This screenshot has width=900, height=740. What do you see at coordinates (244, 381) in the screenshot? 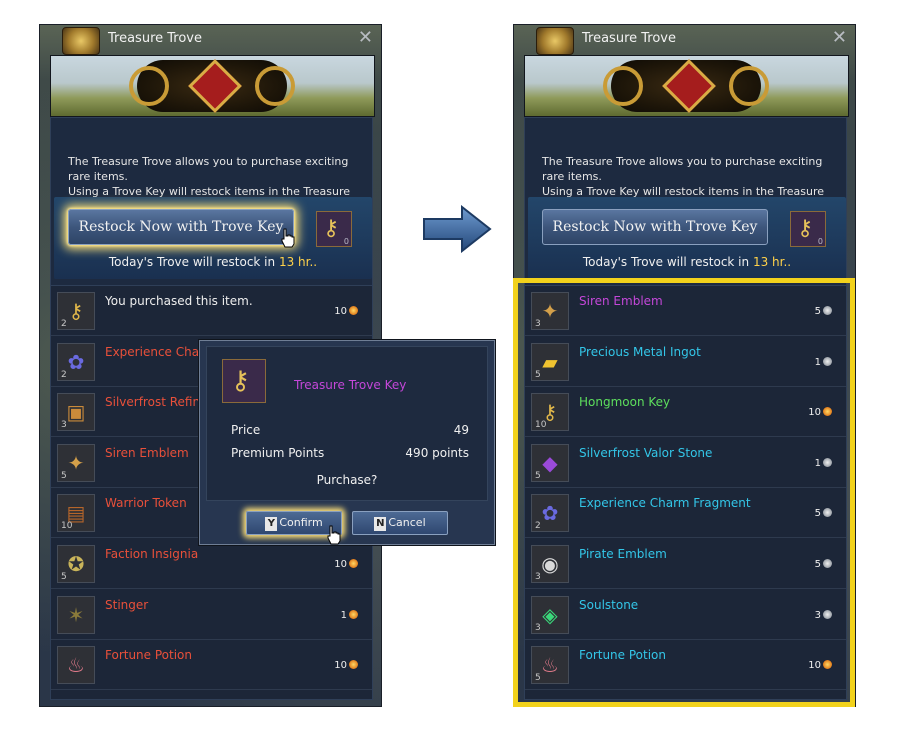
I see `trove-key-item-icon: ⚷` at bounding box center [244, 381].